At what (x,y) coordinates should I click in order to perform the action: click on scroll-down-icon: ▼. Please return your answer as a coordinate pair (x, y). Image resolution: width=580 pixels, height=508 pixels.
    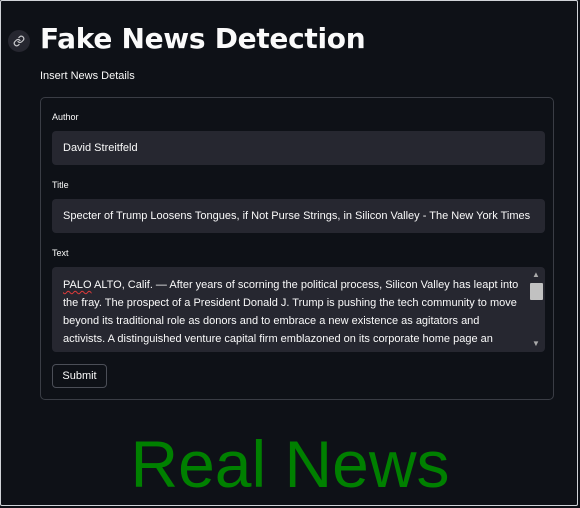
    Looking at the image, I should click on (536, 344).